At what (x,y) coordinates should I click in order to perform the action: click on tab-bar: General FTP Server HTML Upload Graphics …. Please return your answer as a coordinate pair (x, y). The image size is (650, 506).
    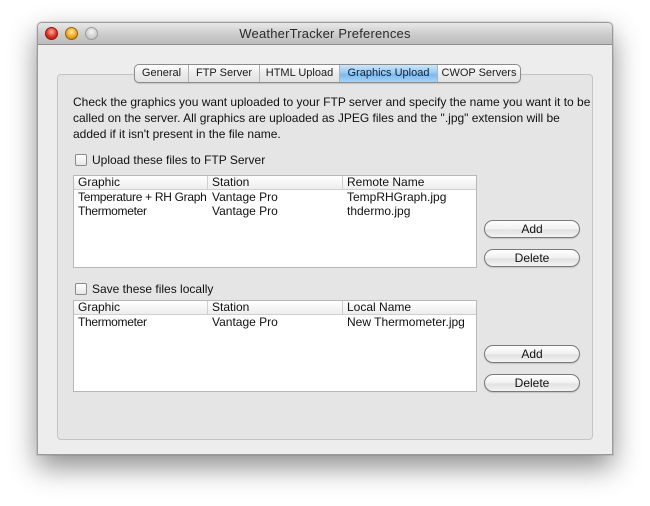
    Looking at the image, I should click on (327, 73).